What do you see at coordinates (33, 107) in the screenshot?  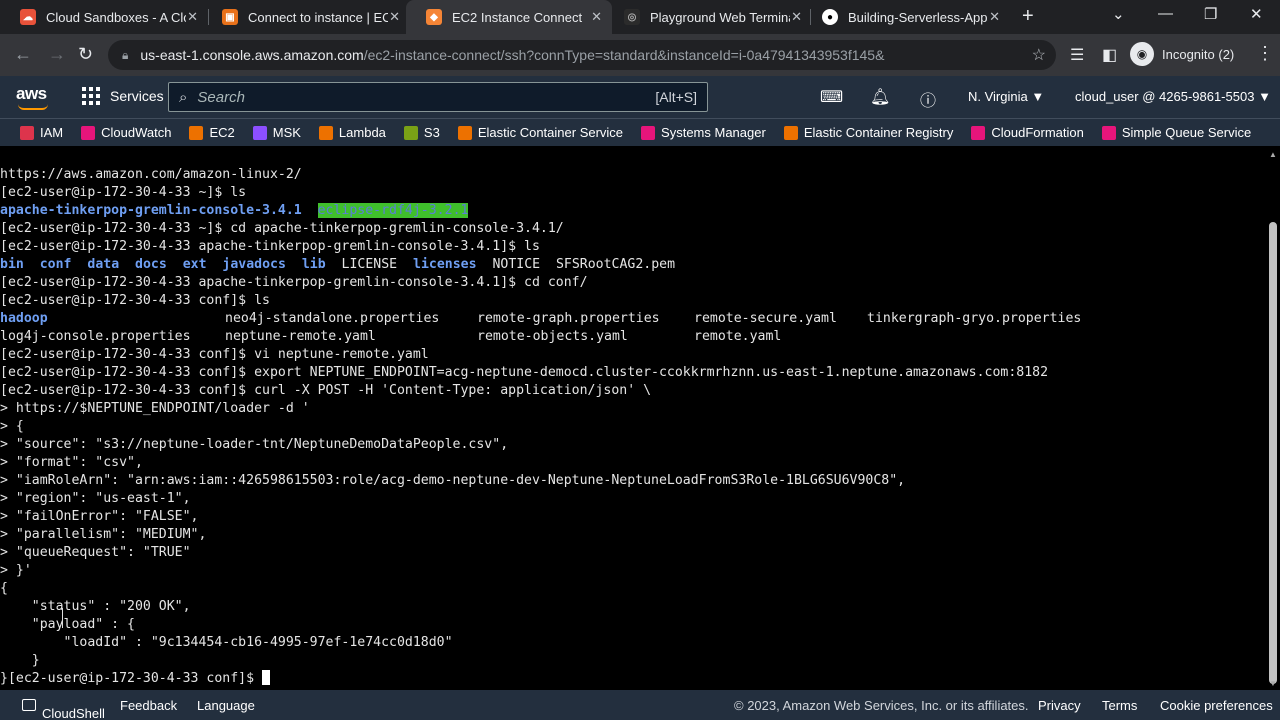 I see `aws-smile-icon` at bounding box center [33, 107].